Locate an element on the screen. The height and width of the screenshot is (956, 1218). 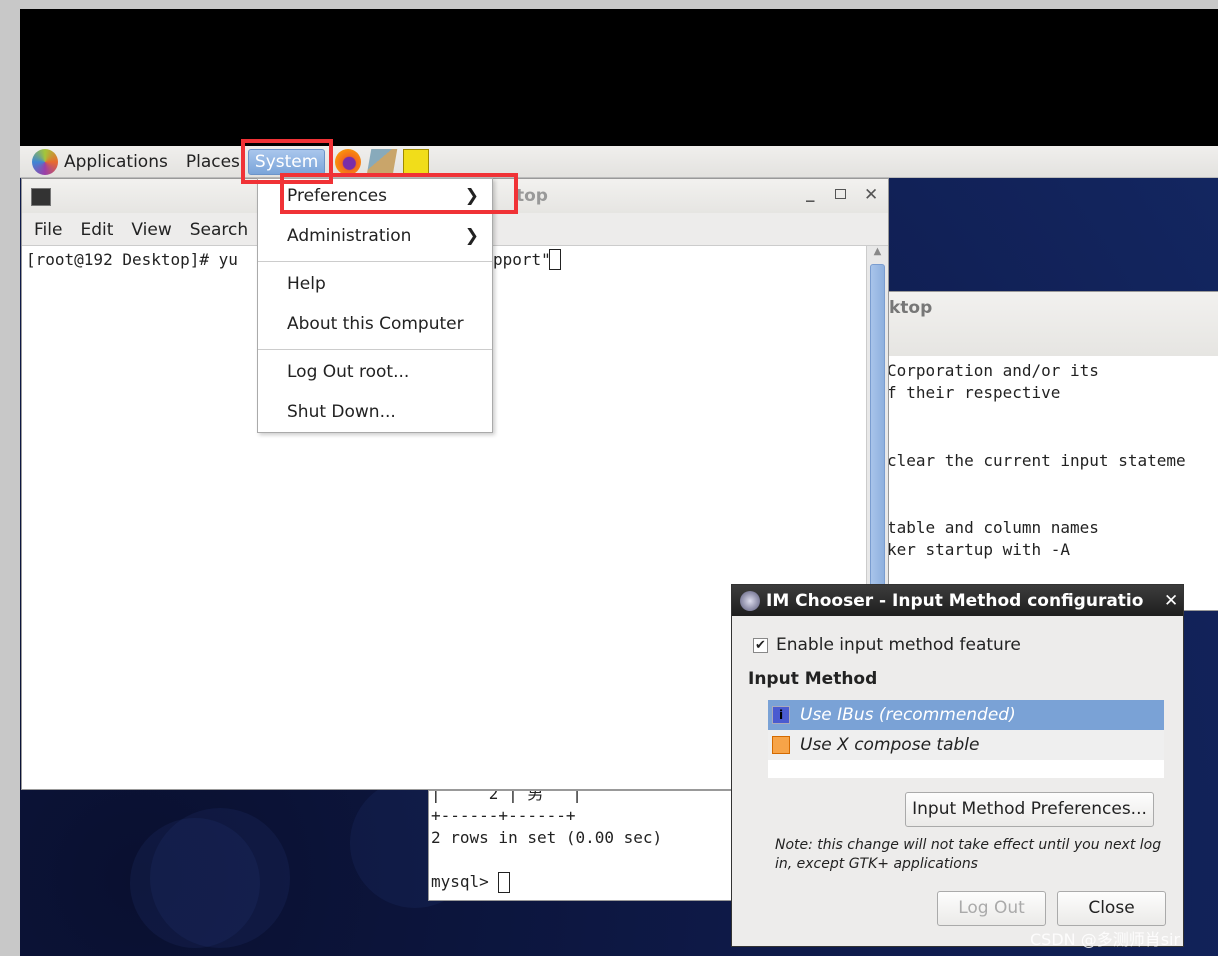
applications-label: Applications is located at coordinates (116, 161).